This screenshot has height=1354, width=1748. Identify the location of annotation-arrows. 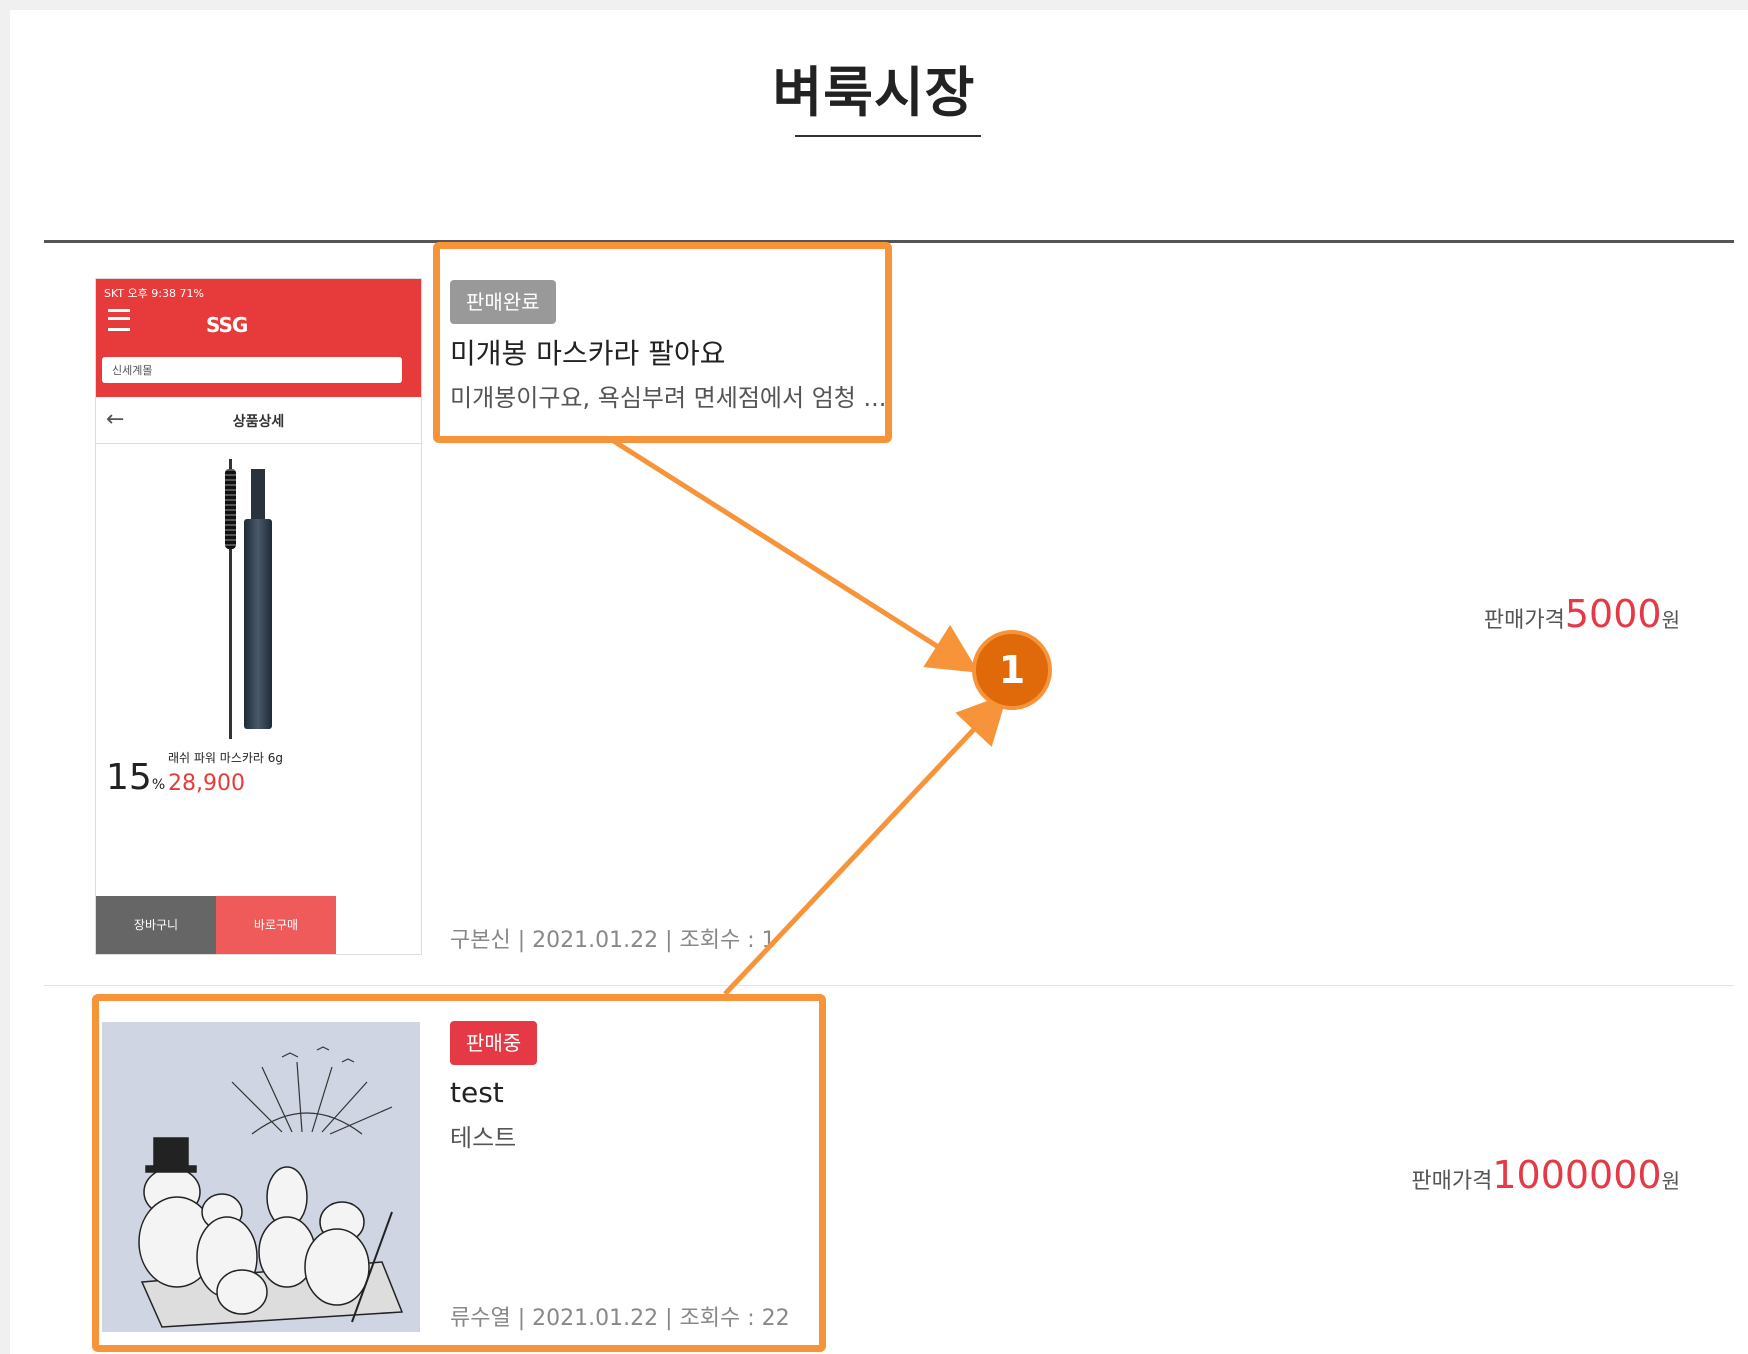
(809, 716).